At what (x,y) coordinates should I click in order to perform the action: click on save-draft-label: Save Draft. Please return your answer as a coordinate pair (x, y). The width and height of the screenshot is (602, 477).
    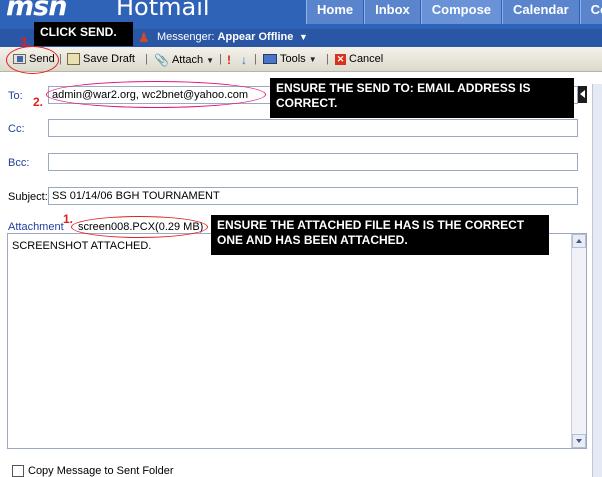
    Looking at the image, I should click on (109, 59).